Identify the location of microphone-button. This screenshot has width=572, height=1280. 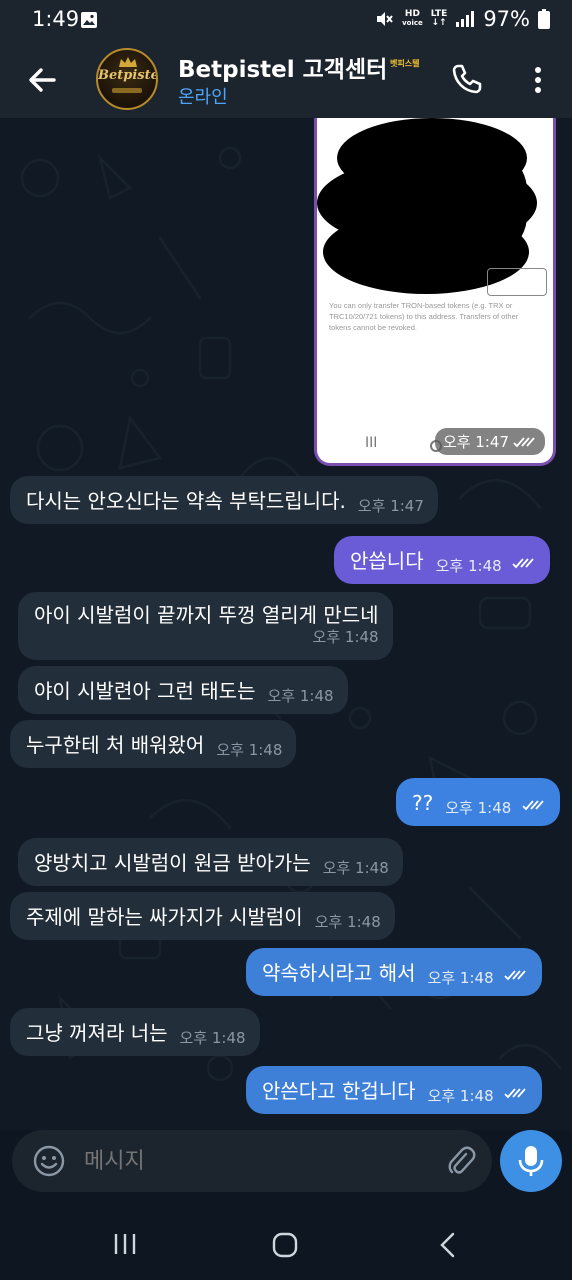
(531, 1161).